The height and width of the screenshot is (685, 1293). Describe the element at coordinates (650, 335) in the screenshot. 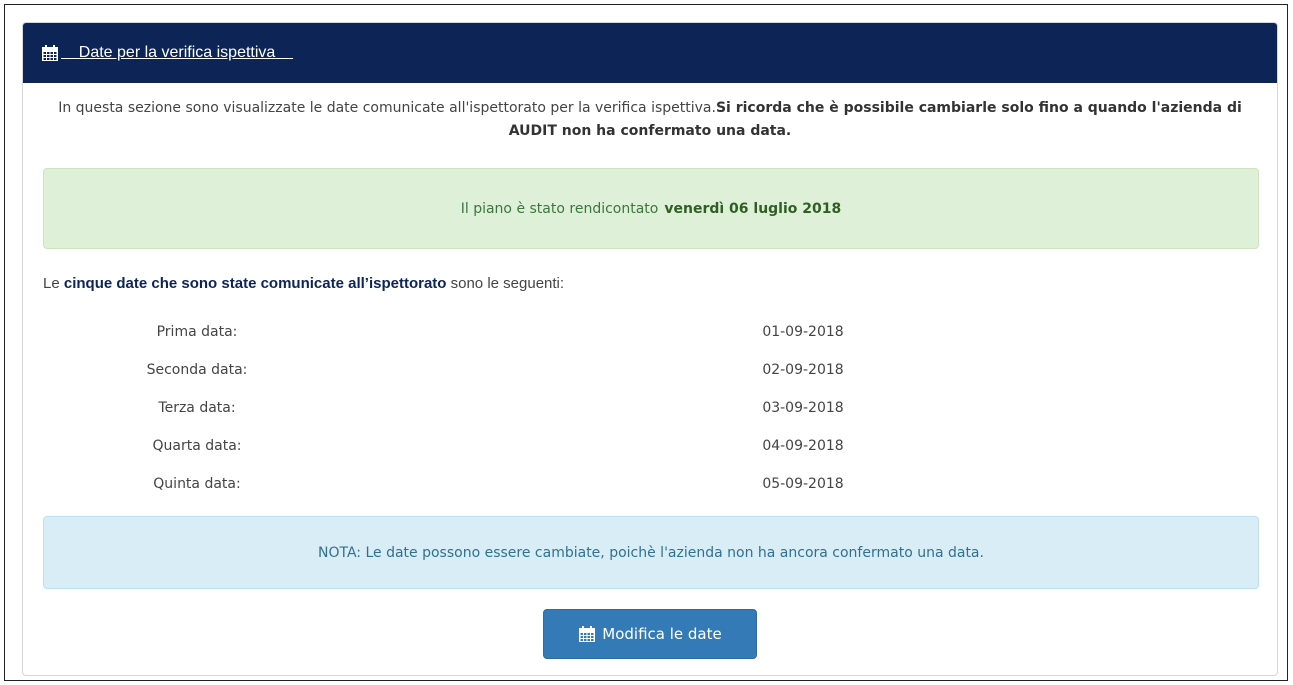

I see `date-row: Prima data: 01-09-2018` at that location.